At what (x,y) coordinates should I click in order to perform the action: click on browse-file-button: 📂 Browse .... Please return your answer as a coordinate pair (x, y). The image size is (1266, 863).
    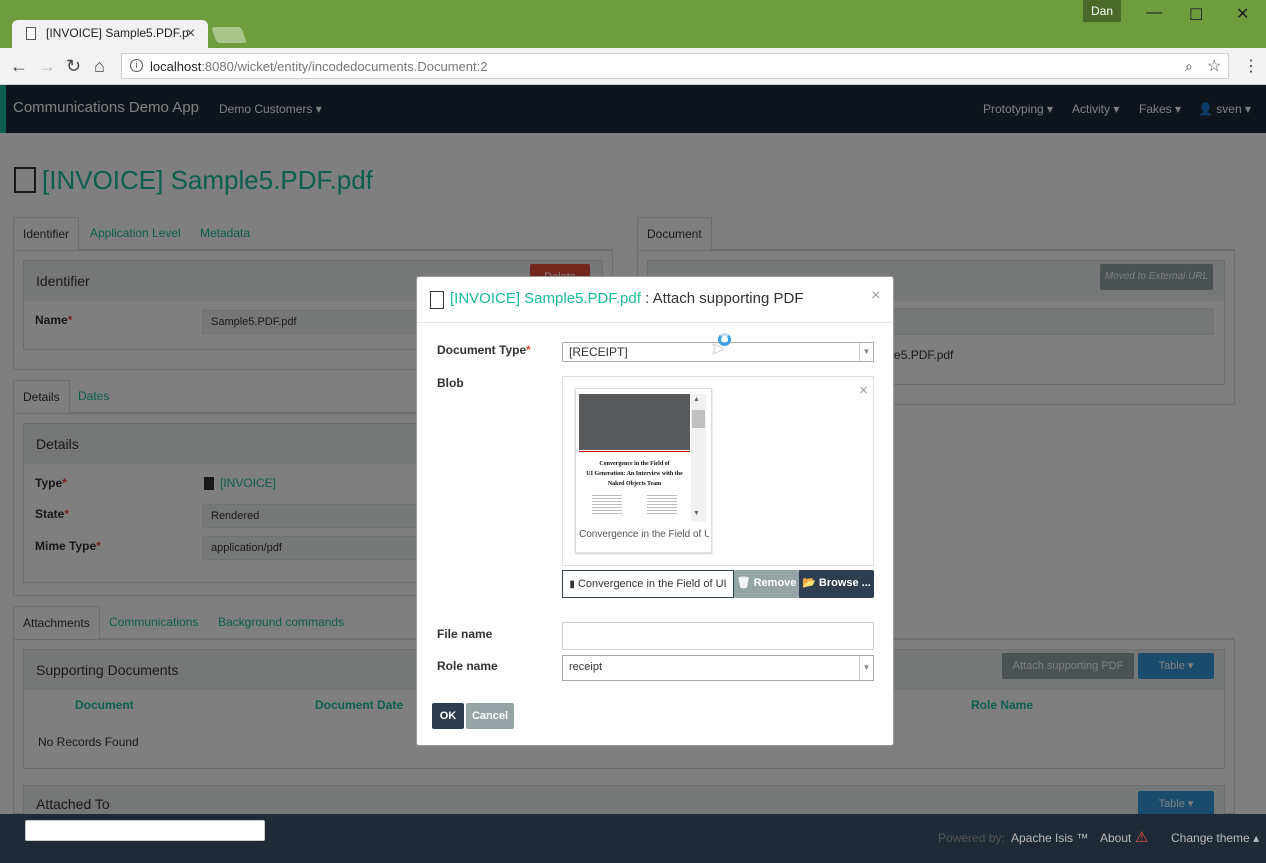
    Looking at the image, I should click on (836, 584).